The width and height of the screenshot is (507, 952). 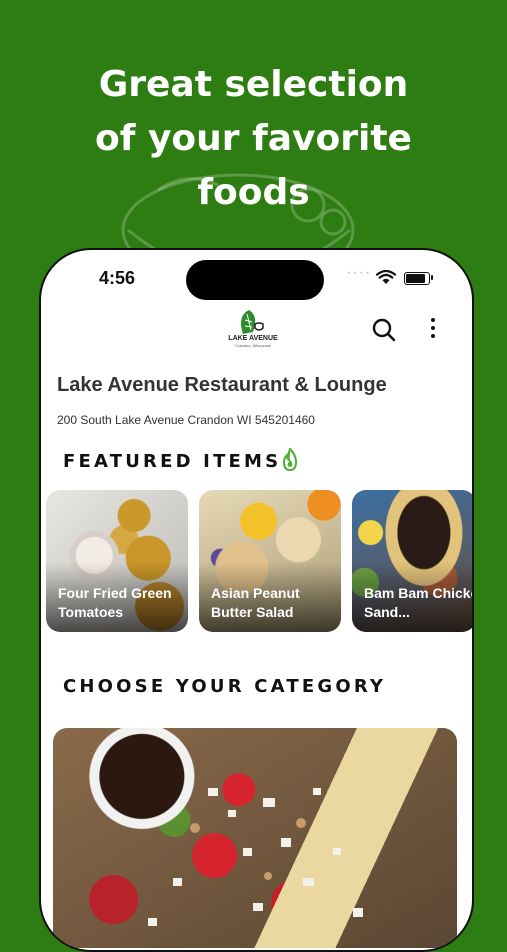 I want to click on choose-category-title: CHOOSE YOUR CATEGORY, so click(x=225, y=686).